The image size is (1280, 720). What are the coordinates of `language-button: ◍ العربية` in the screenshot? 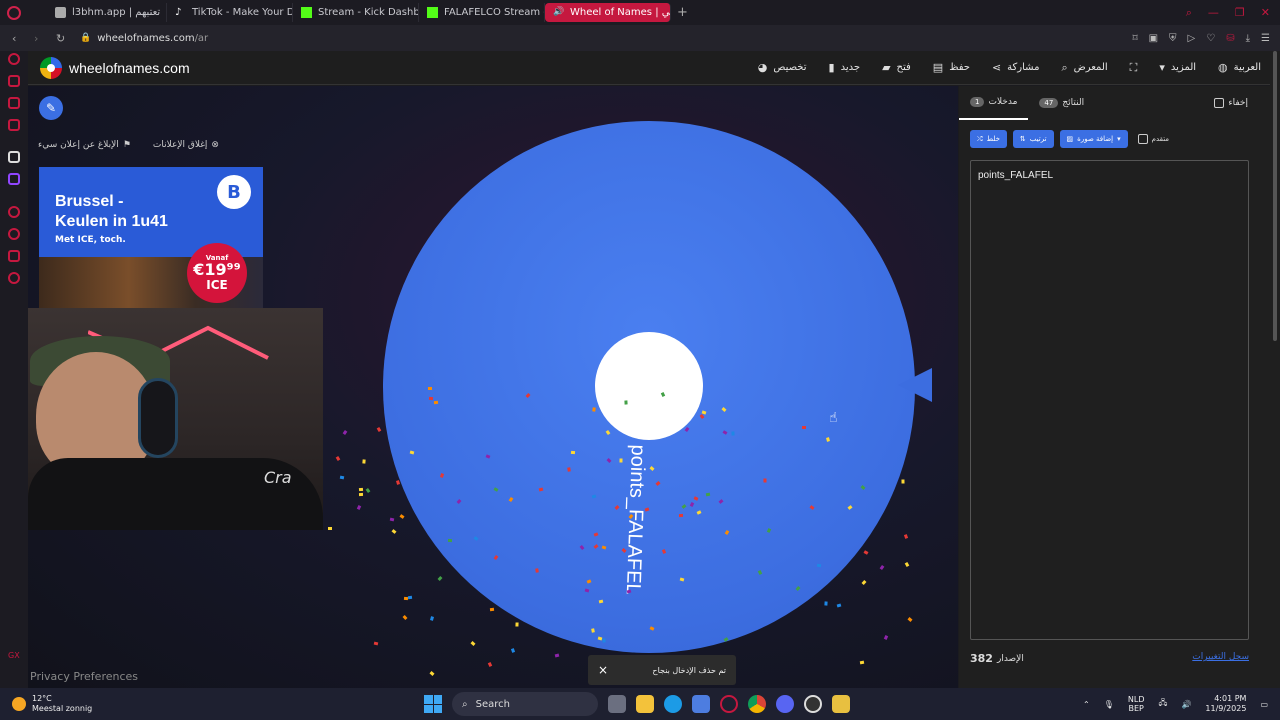 It's located at (1239, 68).